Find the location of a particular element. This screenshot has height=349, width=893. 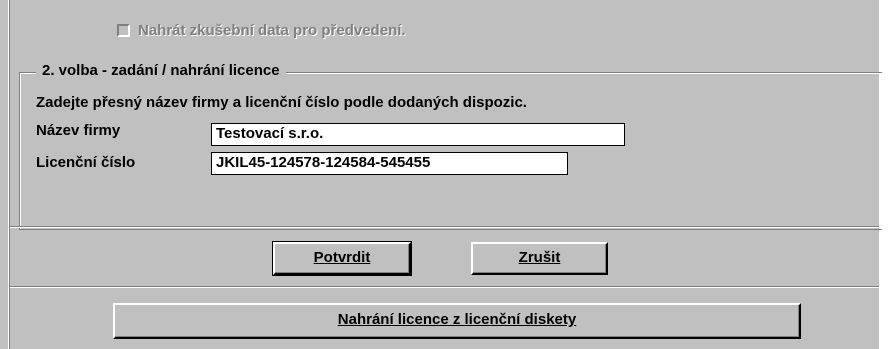

cancel-button: Zrušit is located at coordinates (539, 258).